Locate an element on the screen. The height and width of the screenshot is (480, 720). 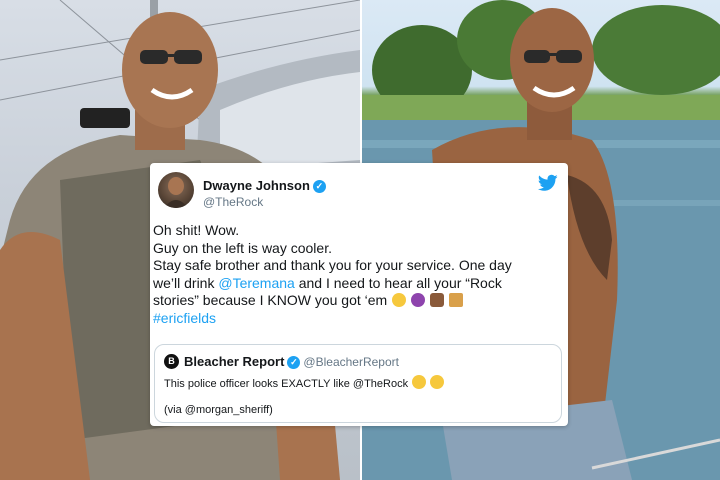
flushed-emoji-icon is located at coordinates (419, 382).